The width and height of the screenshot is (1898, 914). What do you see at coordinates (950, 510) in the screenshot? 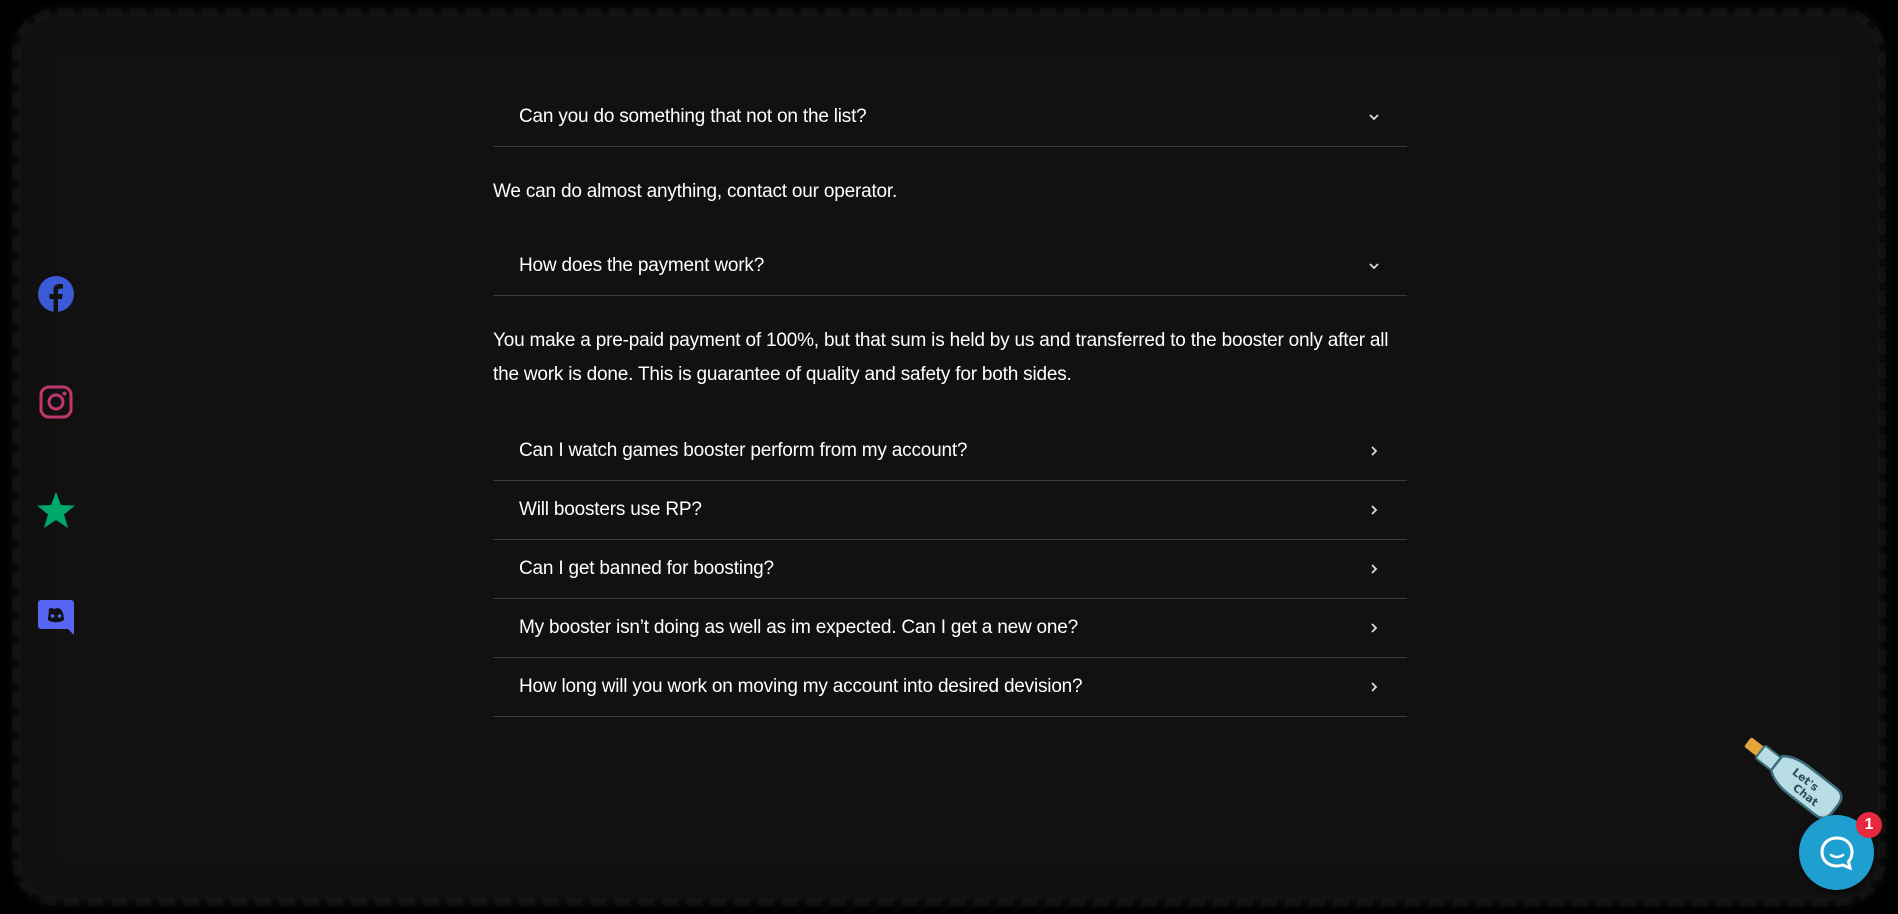
I see `faq-item: Will boosters use RP?` at bounding box center [950, 510].